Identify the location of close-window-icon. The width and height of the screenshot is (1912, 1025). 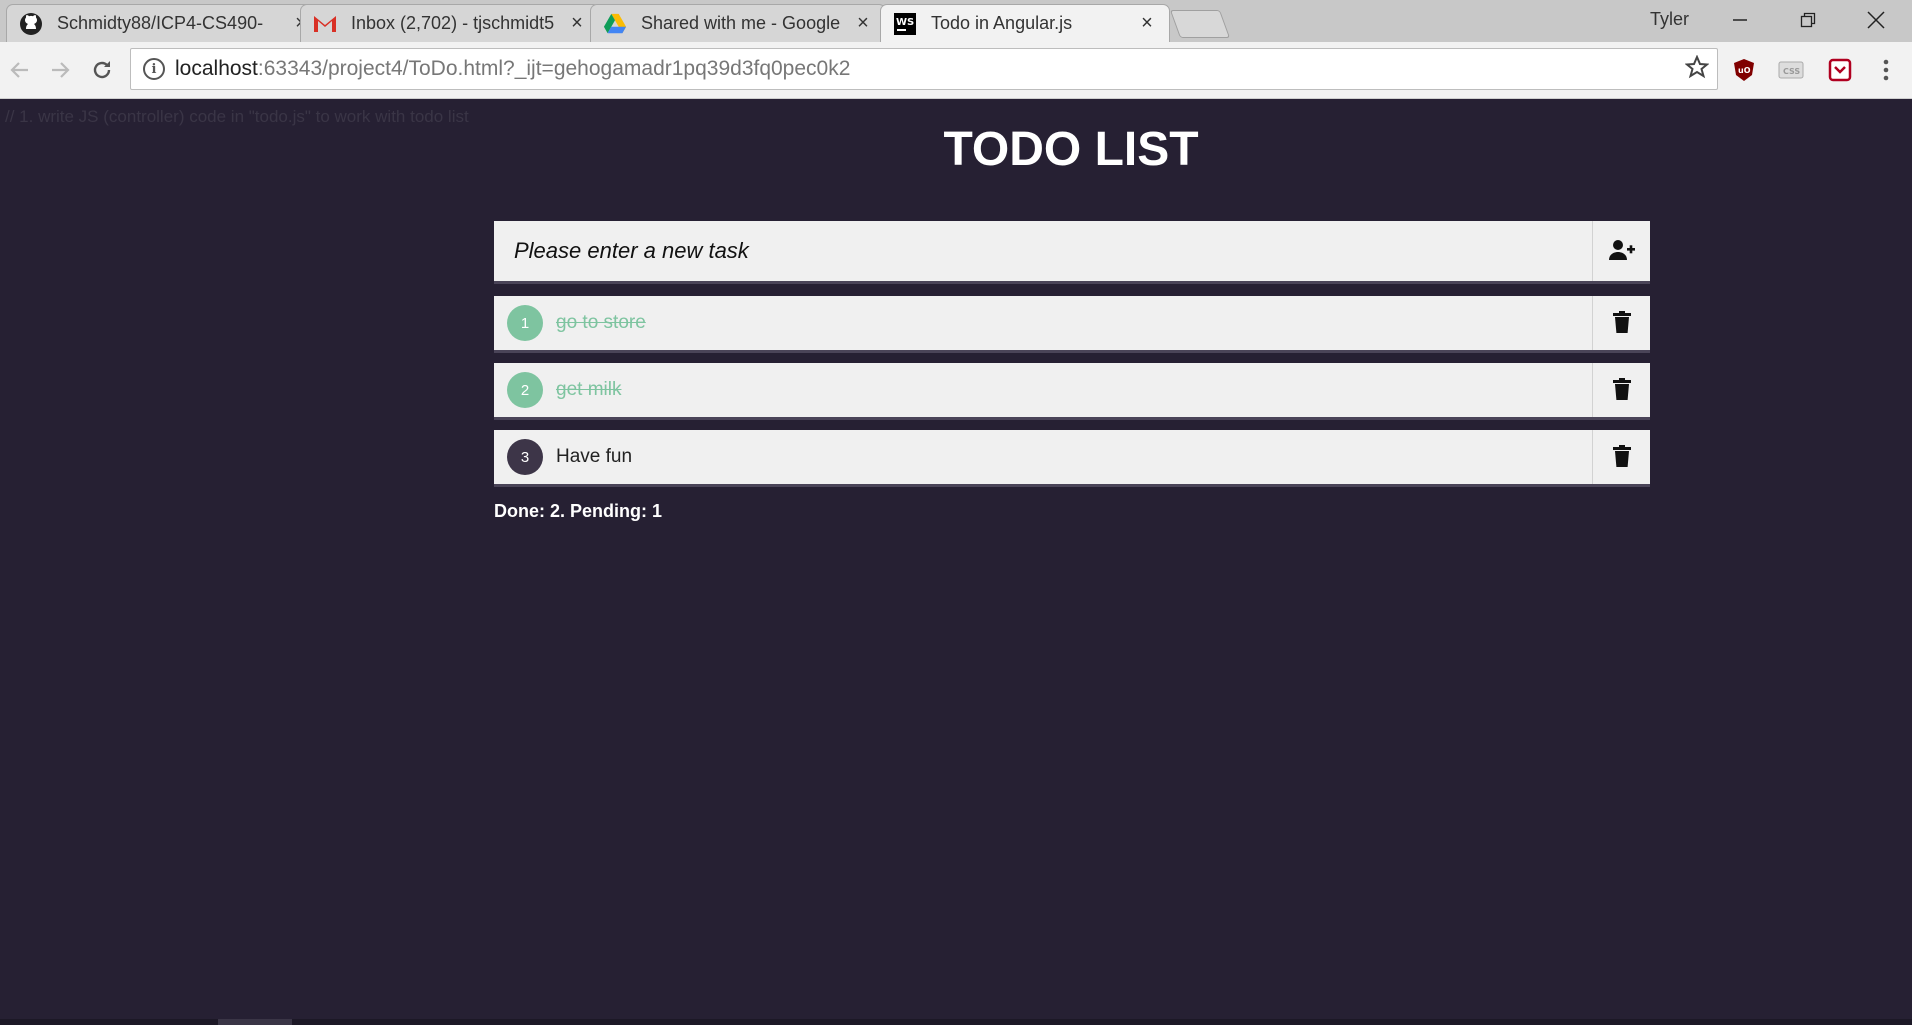
(1876, 20).